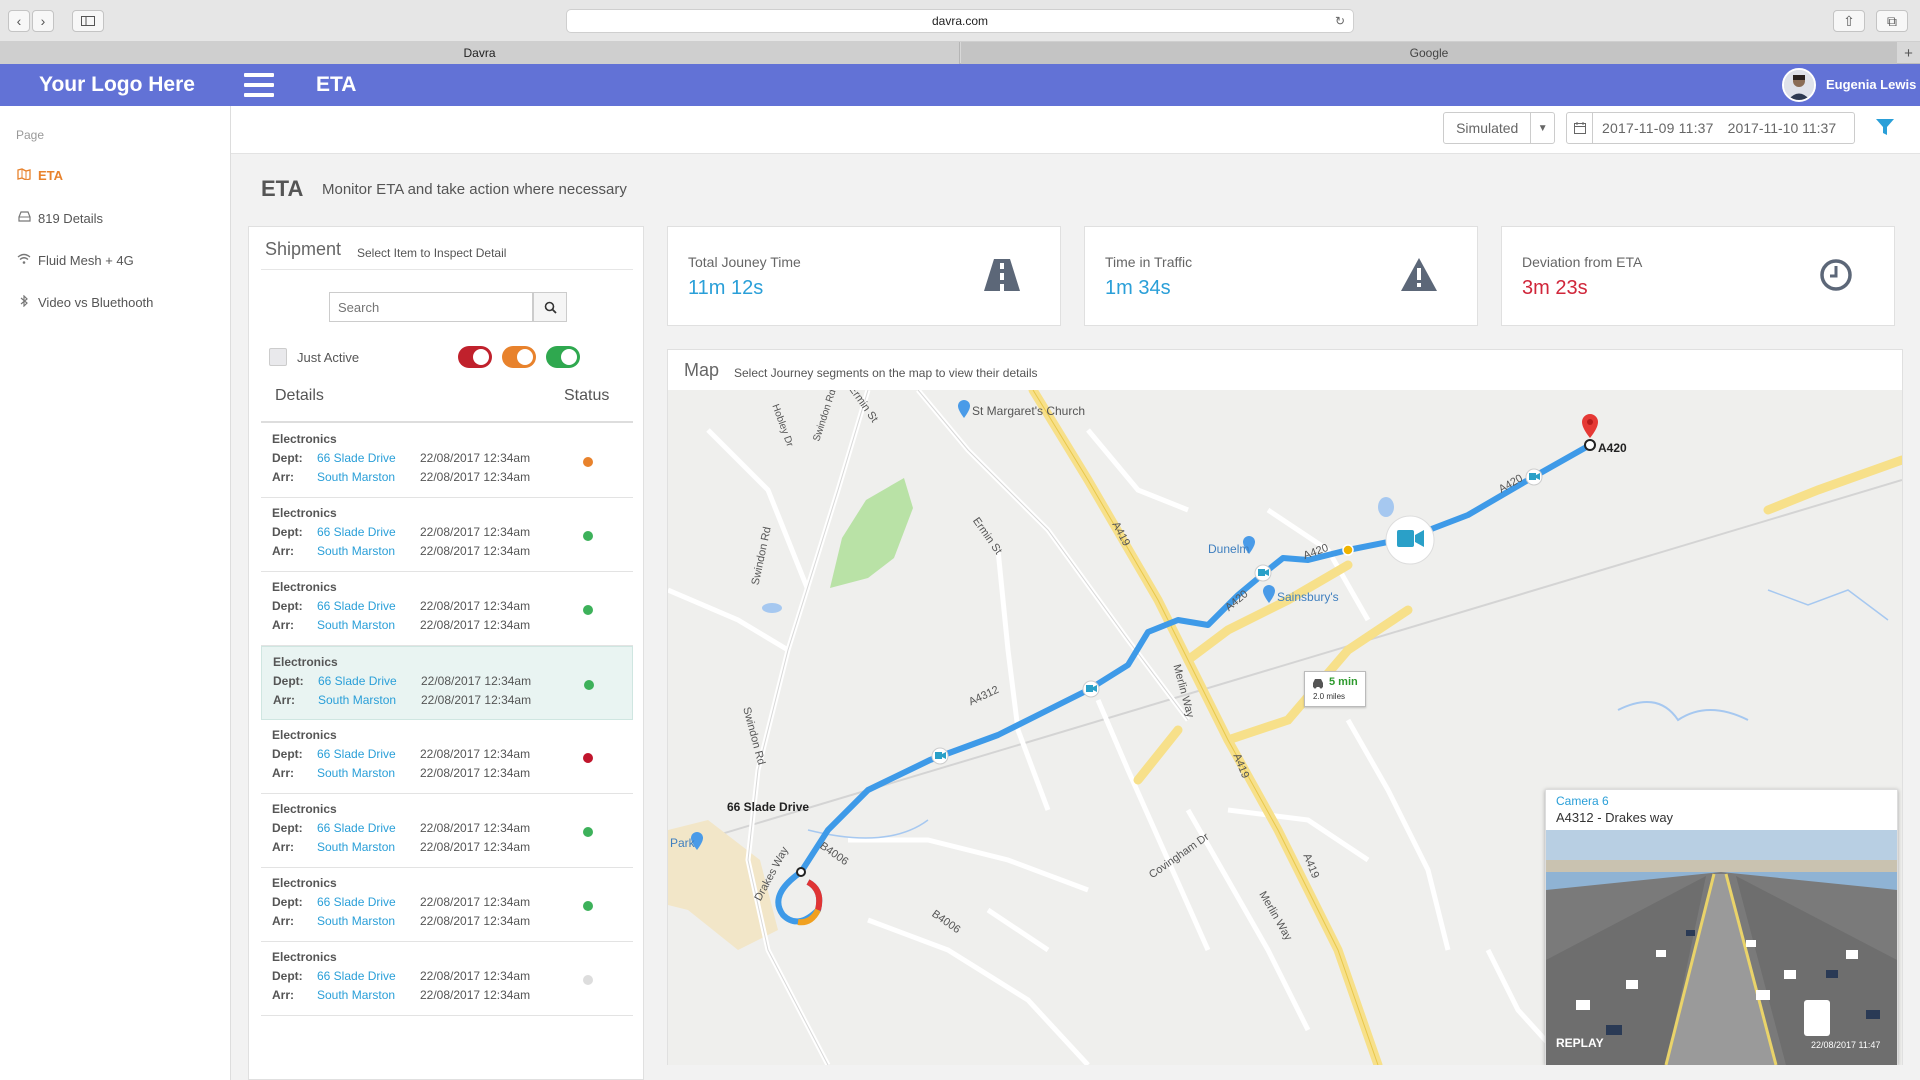 The height and width of the screenshot is (1080, 1920). I want to click on mode-select: Simulated ▼, so click(1499, 128).